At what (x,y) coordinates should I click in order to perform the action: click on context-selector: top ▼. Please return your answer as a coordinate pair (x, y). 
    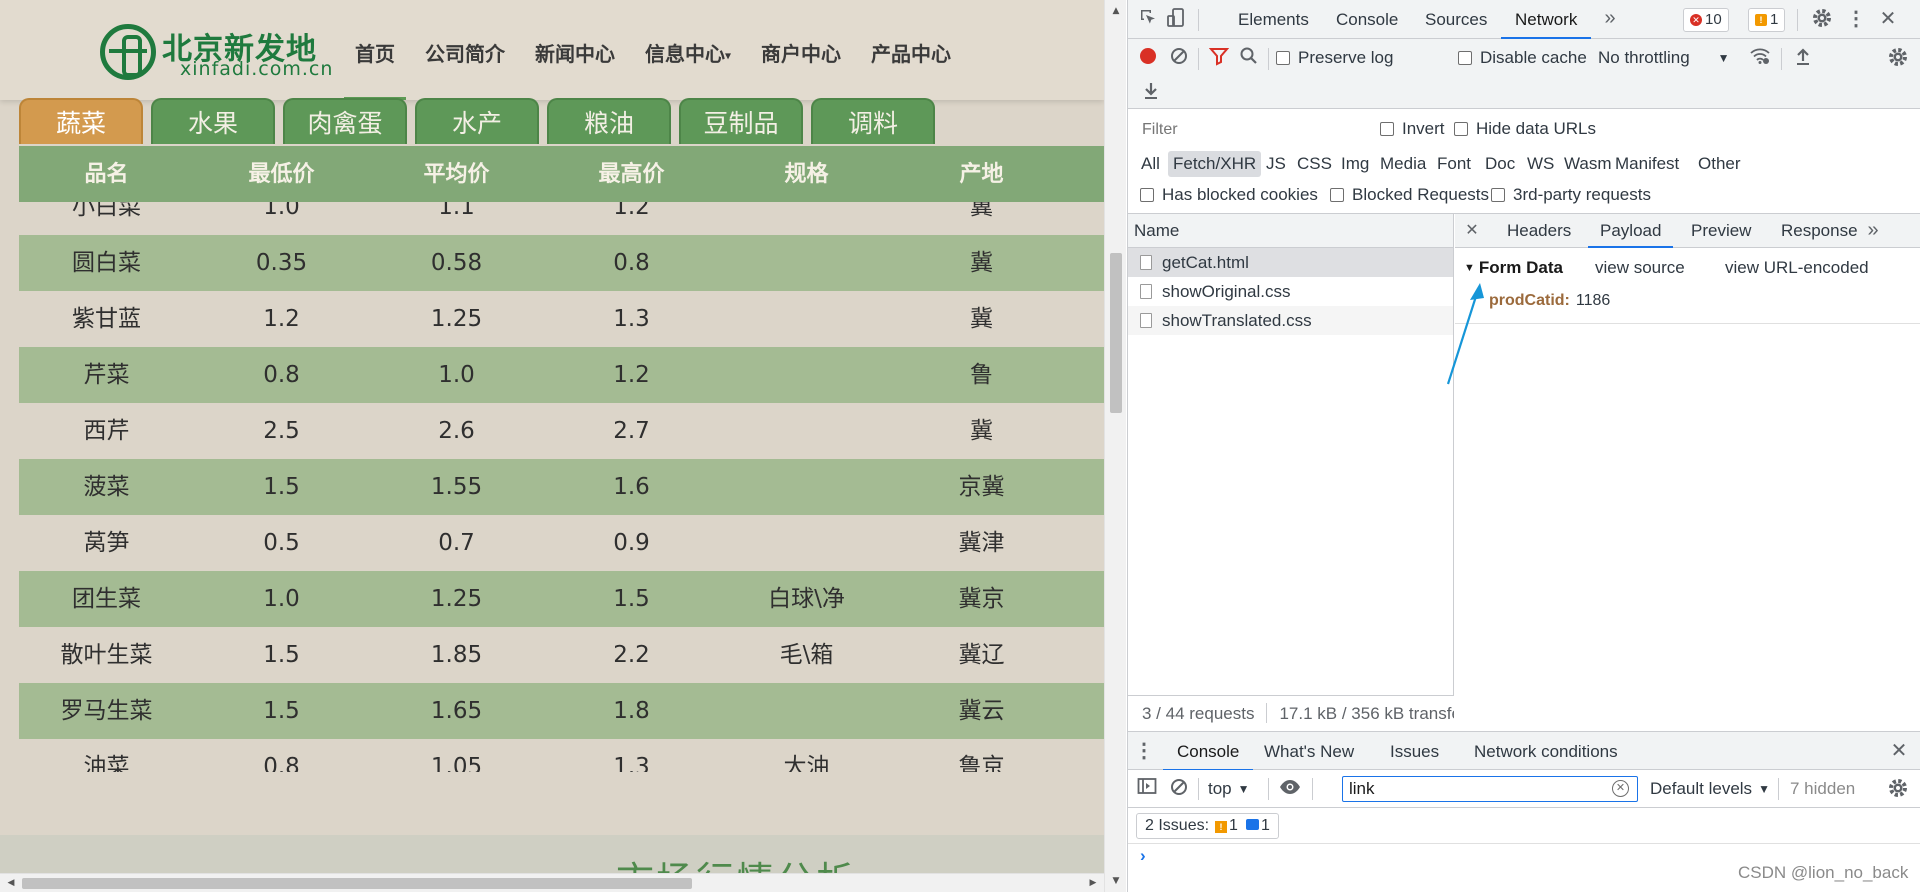
    Looking at the image, I should click on (1229, 789).